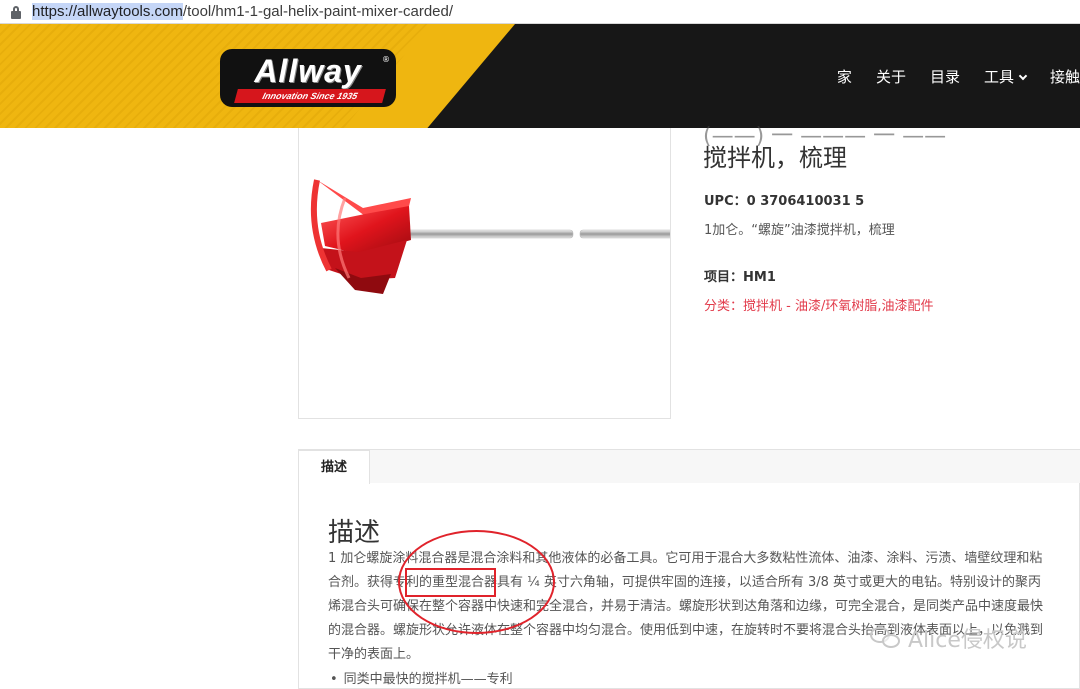  Describe the element at coordinates (740, 277) in the screenshot. I see `product-item-number: 项目：HM1` at that location.